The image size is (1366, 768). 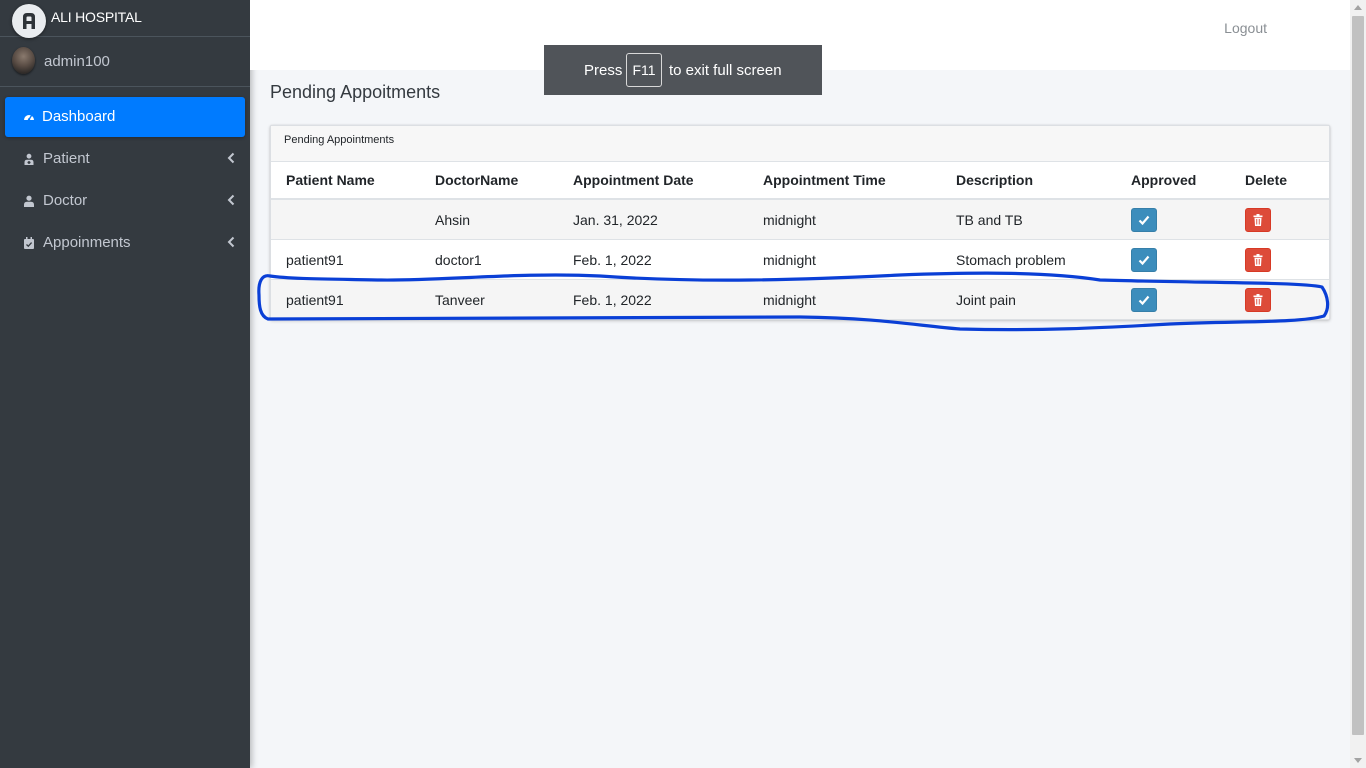 I want to click on brand-name: ALI HOSPITAL, so click(x=96, y=17).